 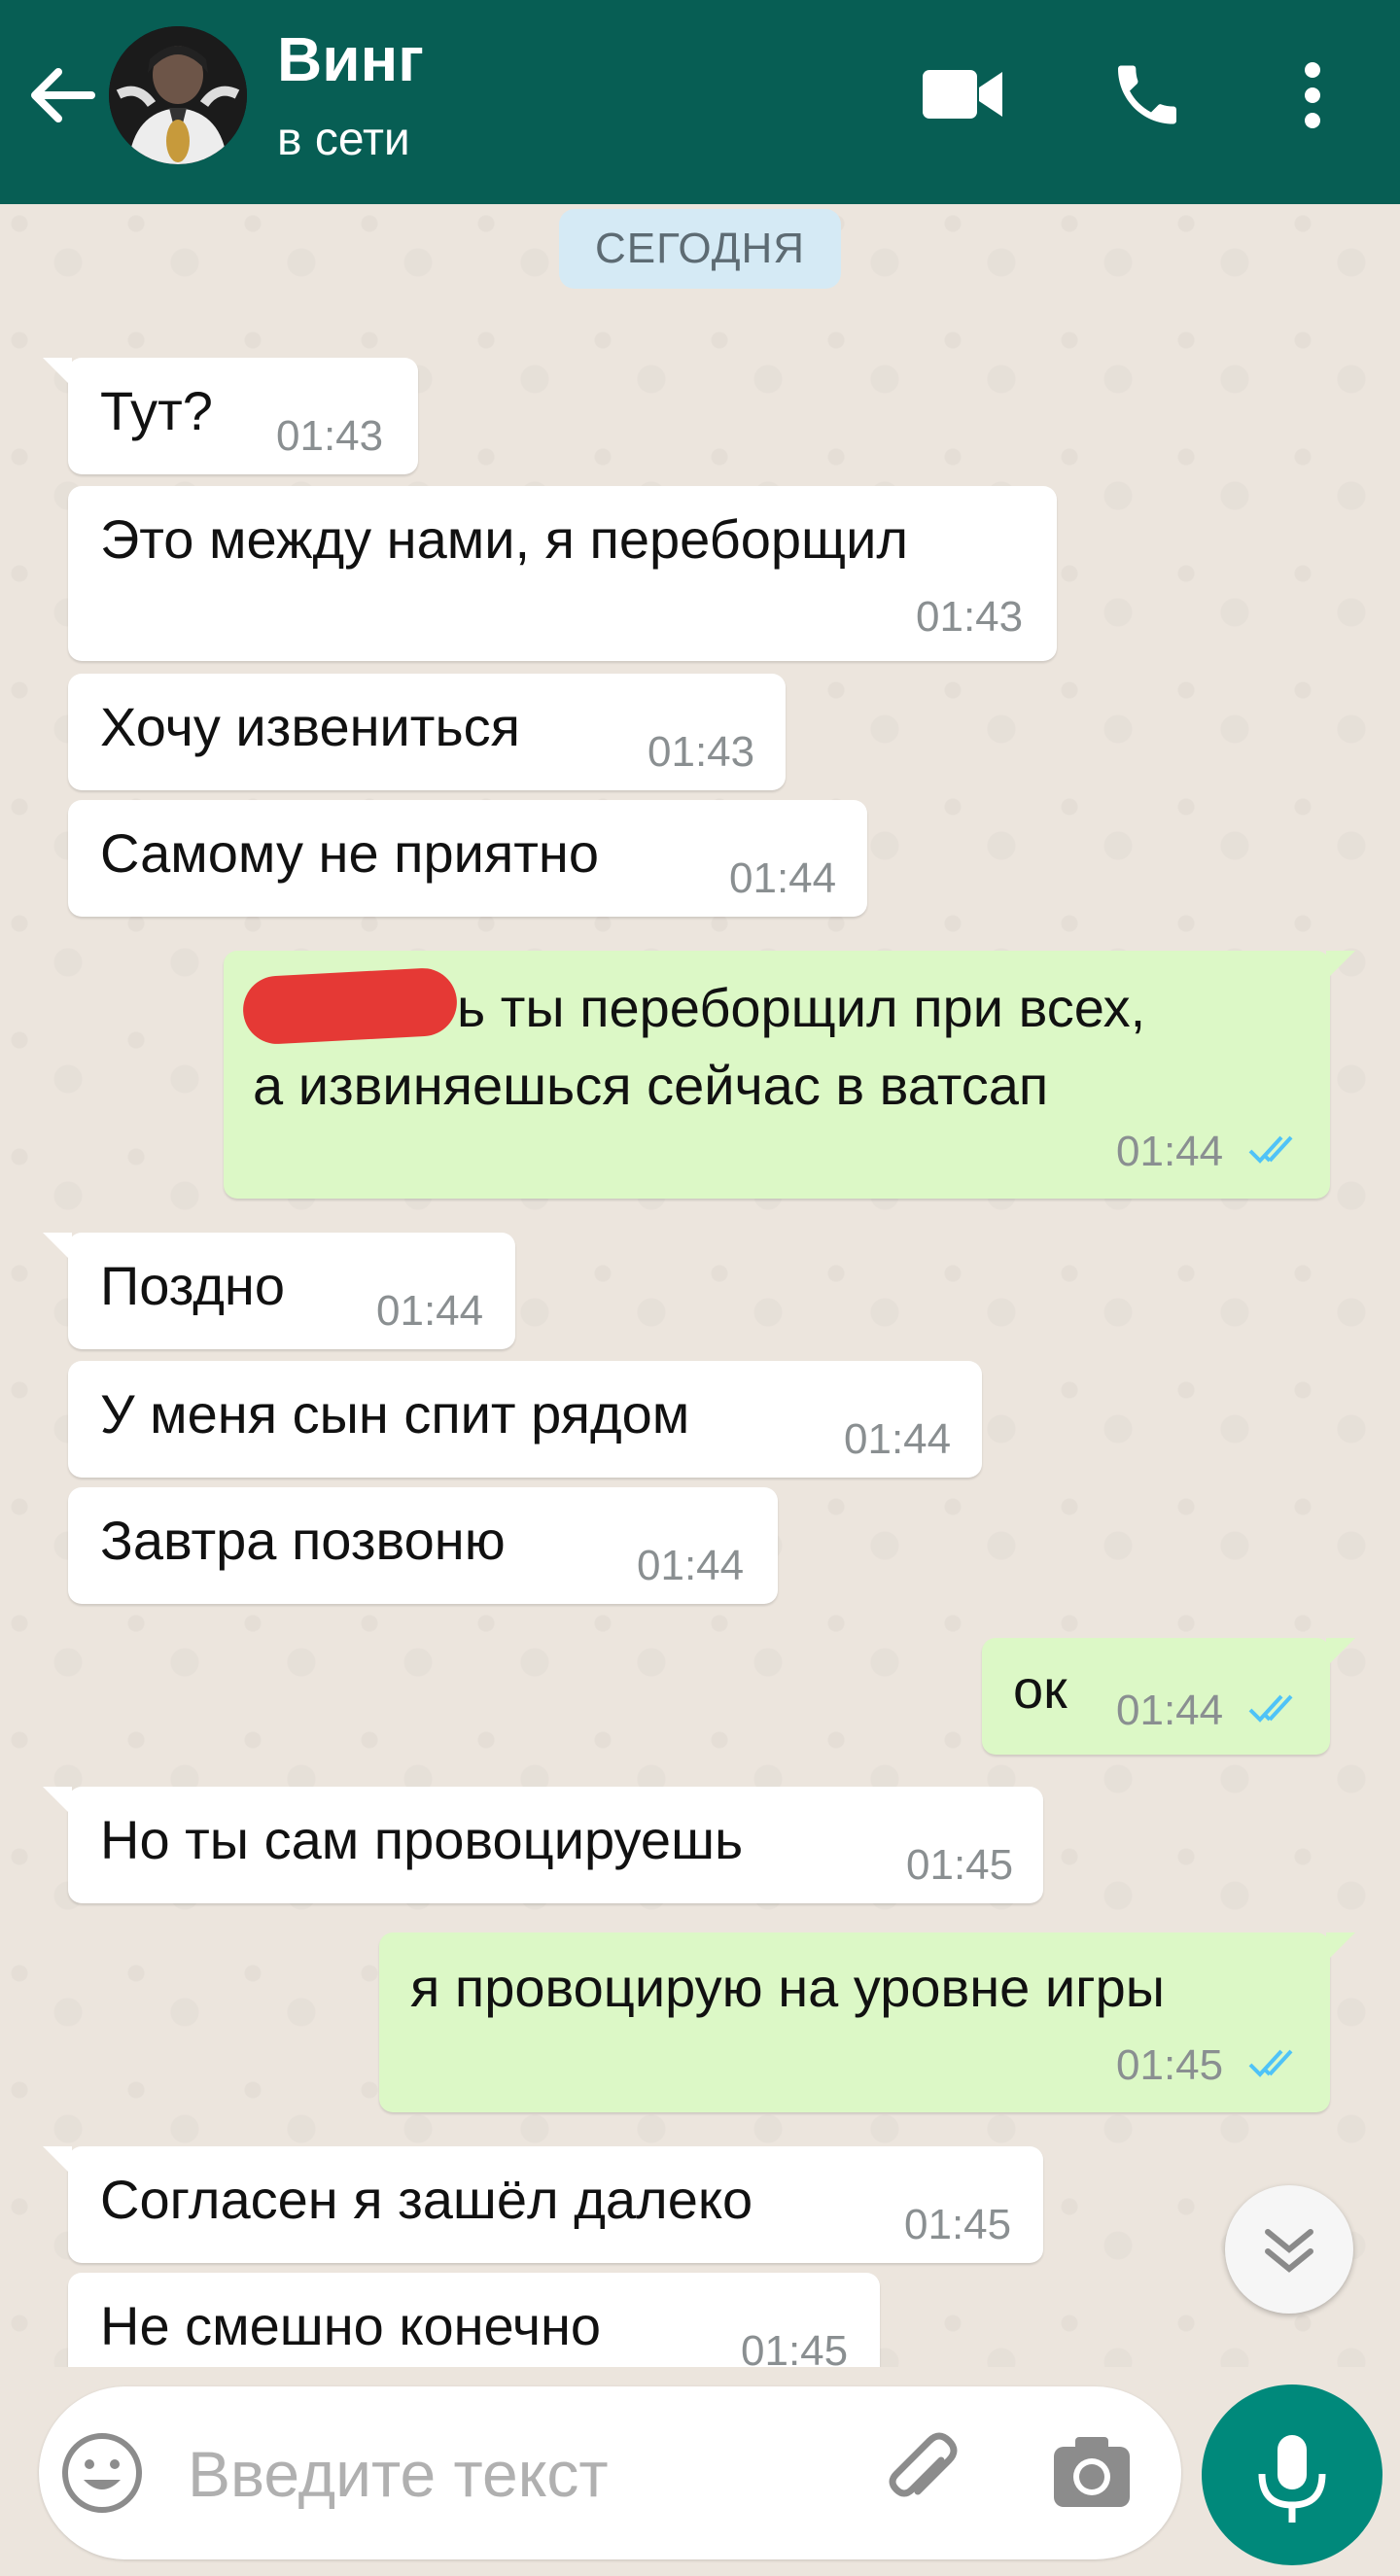 What do you see at coordinates (349, 853) in the screenshot?
I see `message-text: Самому не приятно` at bounding box center [349, 853].